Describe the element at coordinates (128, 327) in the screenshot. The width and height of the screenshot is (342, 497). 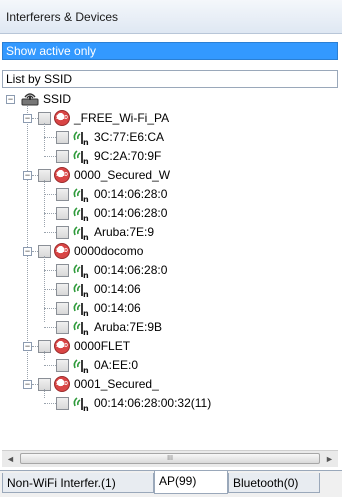
I see `ap-label: Aruba:7E:9B` at that location.